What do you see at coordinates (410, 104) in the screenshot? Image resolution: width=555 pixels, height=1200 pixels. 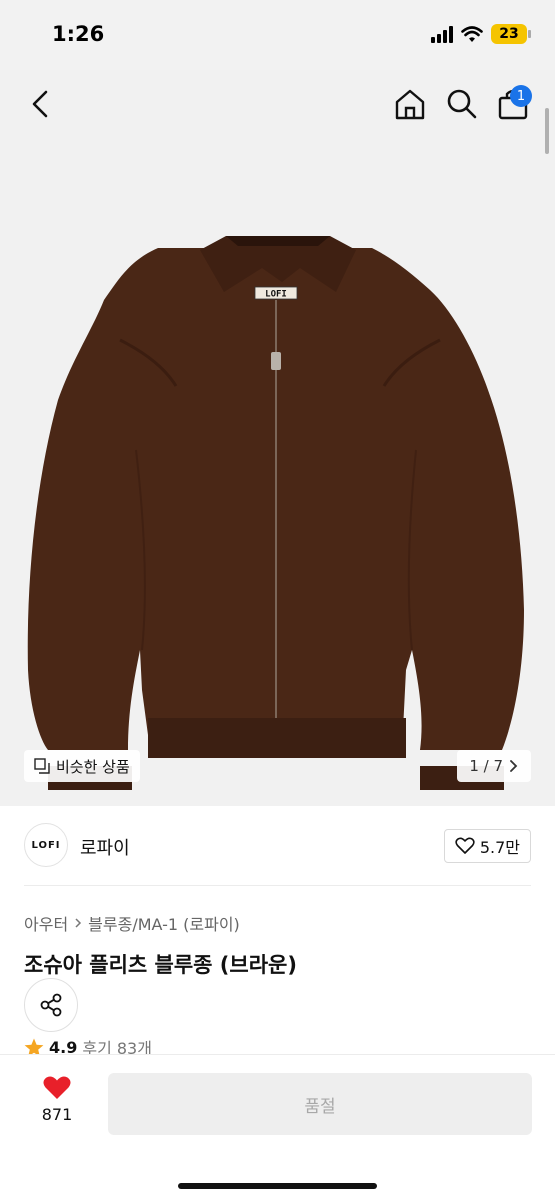 I see `home-icon` at bounding box center [410, 104].